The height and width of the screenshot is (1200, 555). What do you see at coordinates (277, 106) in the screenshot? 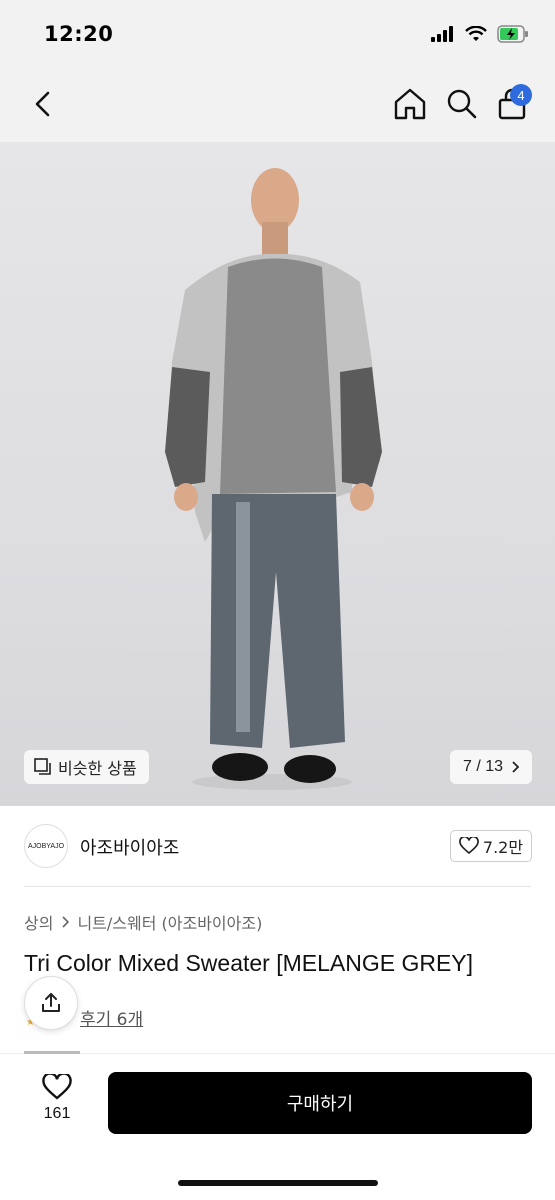
I see `nav-bar: 4` at bounding box center [277, 106].